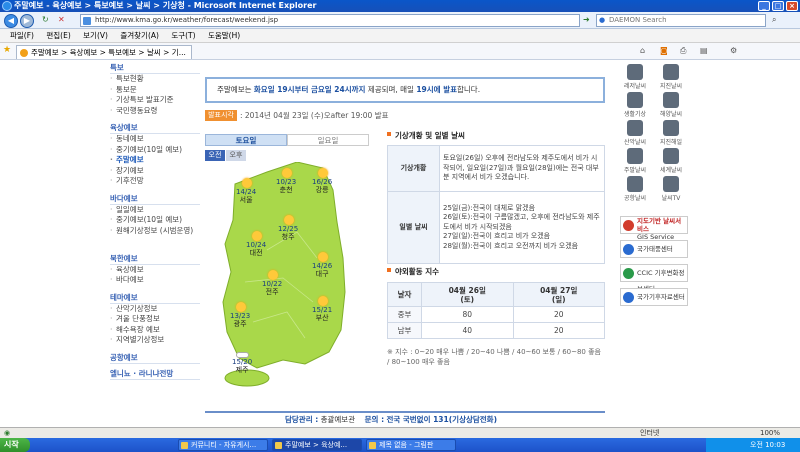  I want to click on city-temp: 16/26, so click(322, 182).